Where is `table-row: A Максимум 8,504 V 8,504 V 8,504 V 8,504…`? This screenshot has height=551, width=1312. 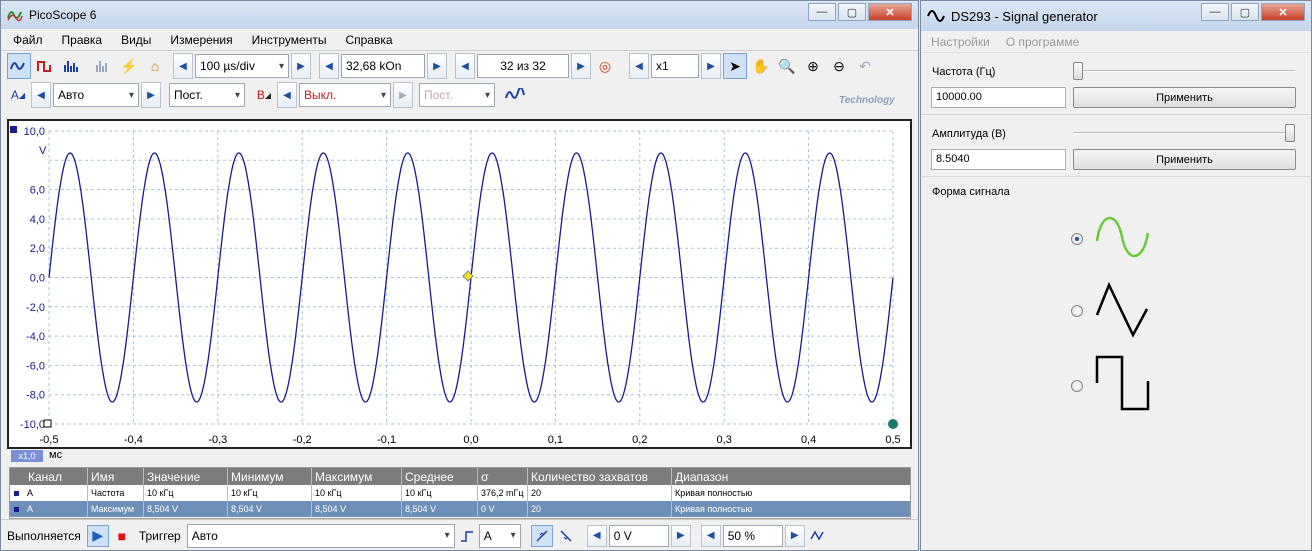
table-row: A Максимум 8,504 V 8,504 V 8,504 V 8,504… is located at coordinates (460, 509).